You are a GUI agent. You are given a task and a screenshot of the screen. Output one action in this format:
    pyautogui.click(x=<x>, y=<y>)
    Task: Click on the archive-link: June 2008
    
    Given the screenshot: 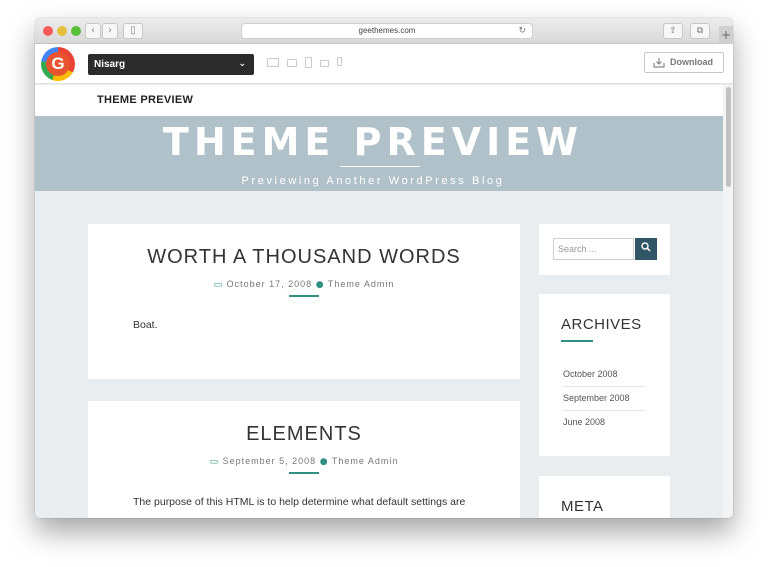 What is the action you would take?
    pyautogui.click(x=604, y=422)
    